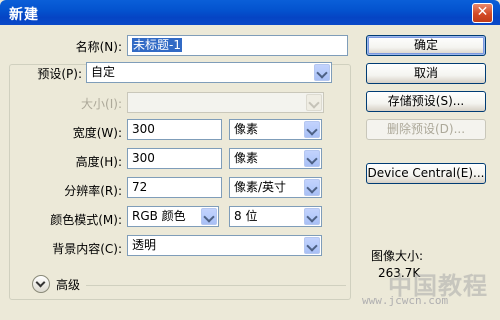  I want to click on advanced-divider, so click(216, 285).